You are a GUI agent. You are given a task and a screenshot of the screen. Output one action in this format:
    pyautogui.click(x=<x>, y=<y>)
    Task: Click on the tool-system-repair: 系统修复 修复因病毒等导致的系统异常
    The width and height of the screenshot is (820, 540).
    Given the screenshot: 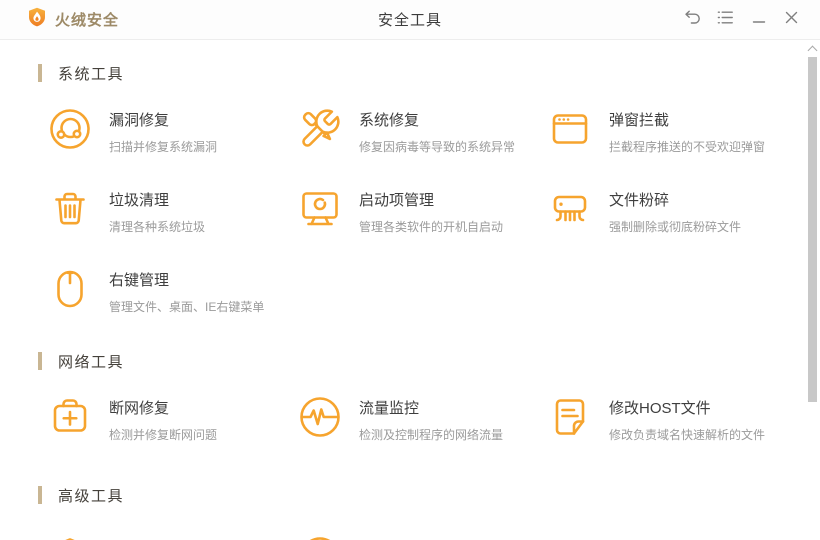 What is the action you would take?
    pyautogui.click(x=423, y=131)
    